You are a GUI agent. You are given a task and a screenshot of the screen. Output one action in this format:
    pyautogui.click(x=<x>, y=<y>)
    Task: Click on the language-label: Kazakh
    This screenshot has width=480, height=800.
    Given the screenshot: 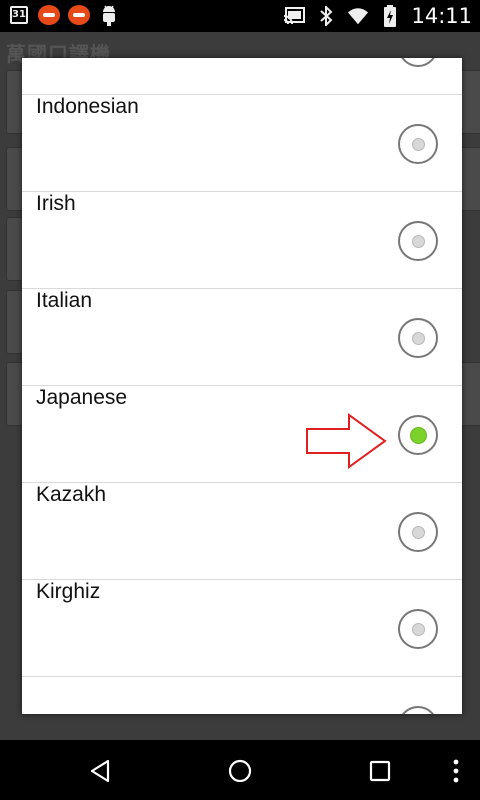 What is the action you would take?
    pyautogui.click(x=71, y=494)
    